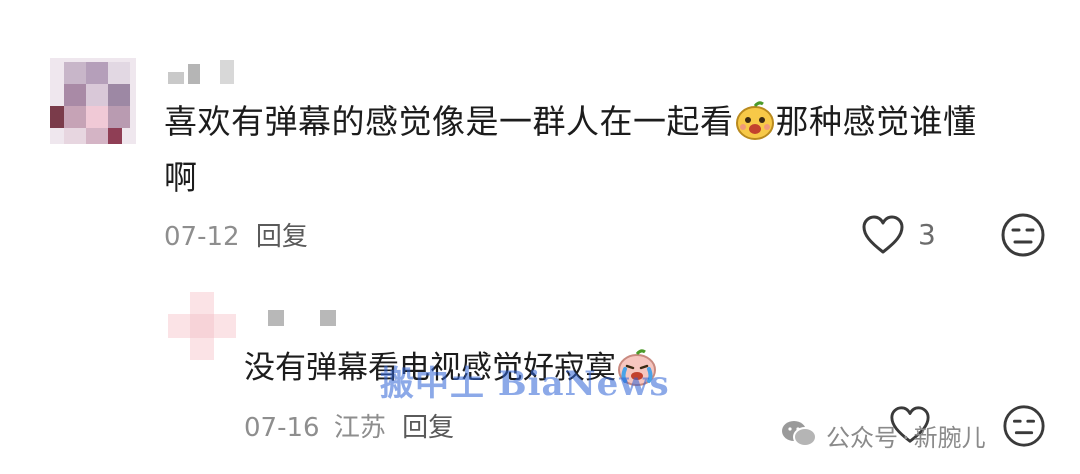 The width and height of the screenshot is (1080, 474). Describe the element at coordinates (428, 428) in the screenshot. I see `reply-reply-button: 回复` at that location.